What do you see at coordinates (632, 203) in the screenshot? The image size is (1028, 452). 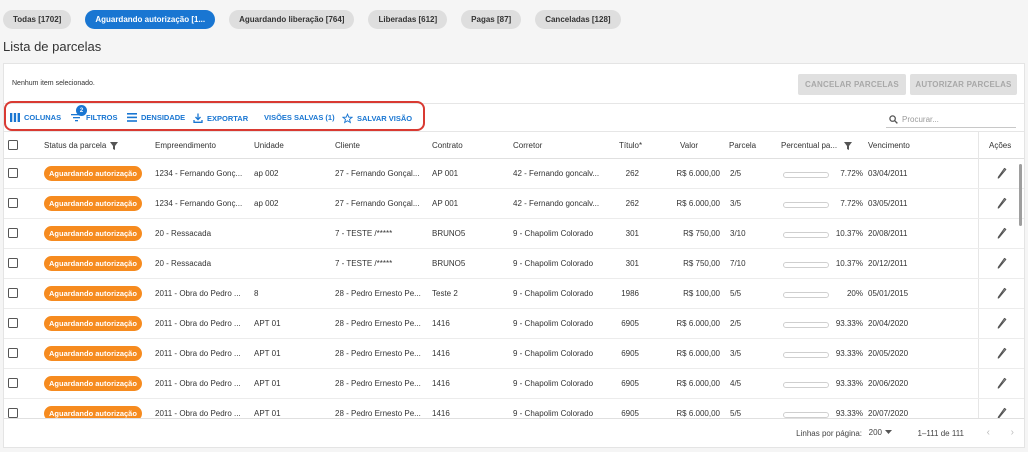 I see `titulo-cell: 262` at bounding box center [632, 203].